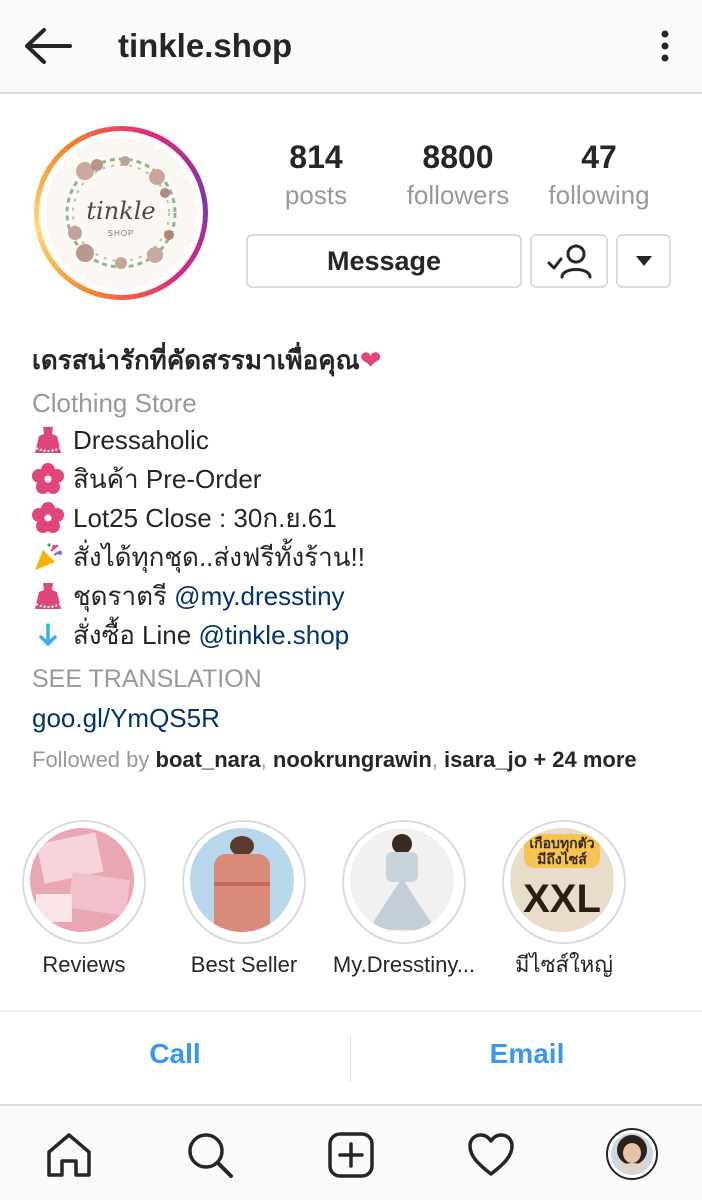 Image resolution: width=702 pixels, height=1200 pixels. I want to click on highlight-cover: เกือบทุกตัว มีถึงไซส์ XXL, so click(562, 880).